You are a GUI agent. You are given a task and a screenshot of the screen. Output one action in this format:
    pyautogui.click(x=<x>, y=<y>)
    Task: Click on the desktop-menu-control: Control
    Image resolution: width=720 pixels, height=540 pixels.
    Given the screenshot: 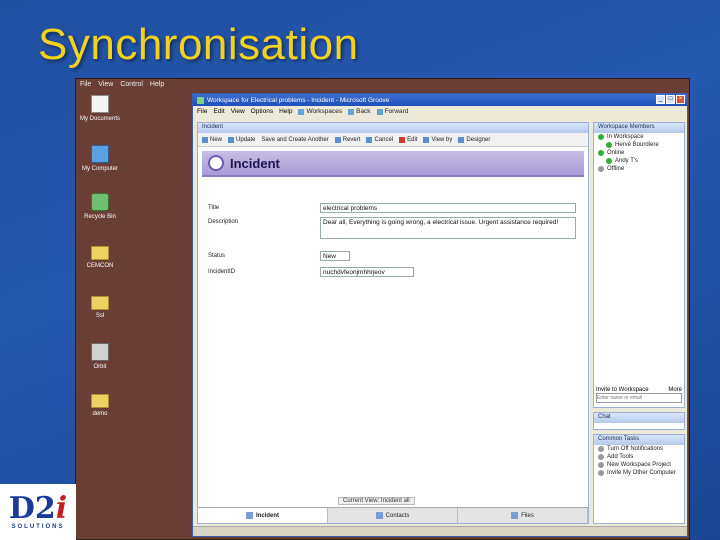 What is the action you would take?
    pyautogui.click(x=131, y=85)
    